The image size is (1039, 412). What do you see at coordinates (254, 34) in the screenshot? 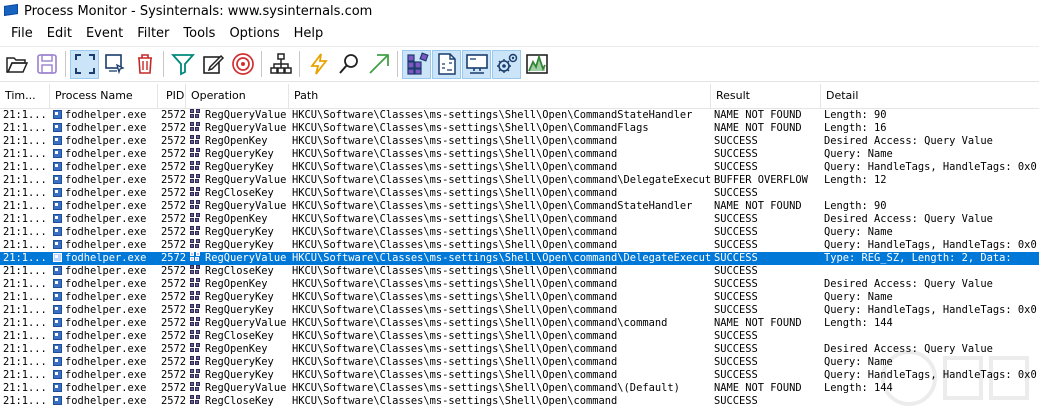
I see `menu-options: Options` at bounding box center [254, 34].